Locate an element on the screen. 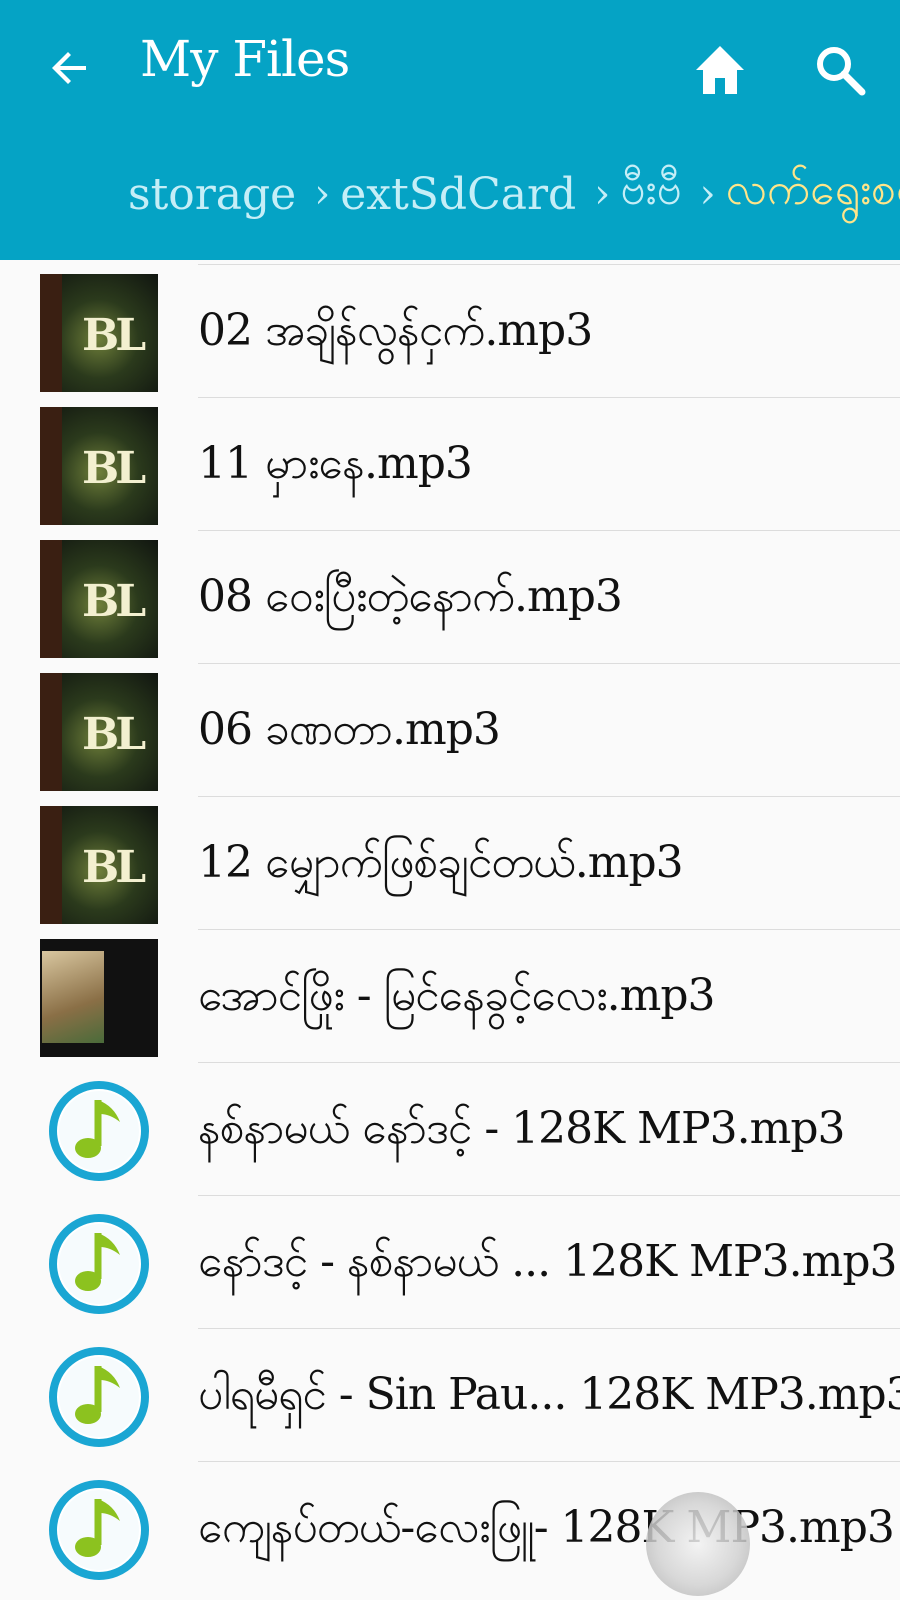  search-button is located at coordinates (840, 70).